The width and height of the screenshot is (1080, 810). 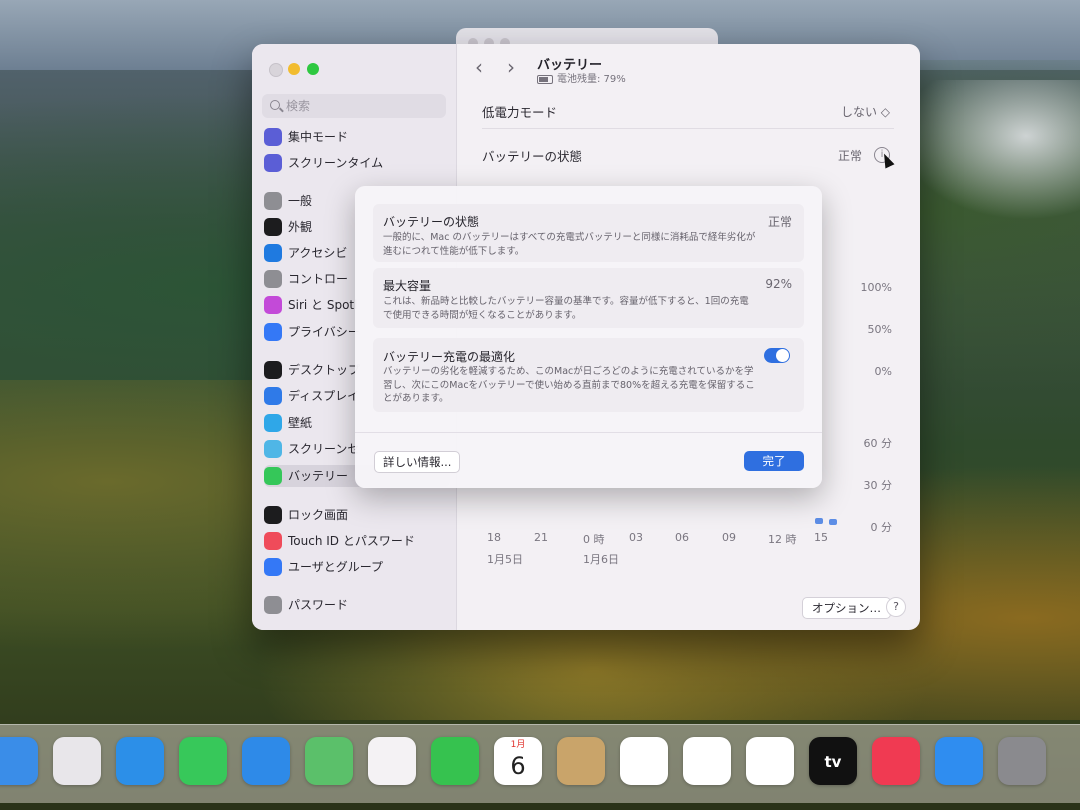 I want to click on x-tick-label: 0 時, so click(x=594, y=539).